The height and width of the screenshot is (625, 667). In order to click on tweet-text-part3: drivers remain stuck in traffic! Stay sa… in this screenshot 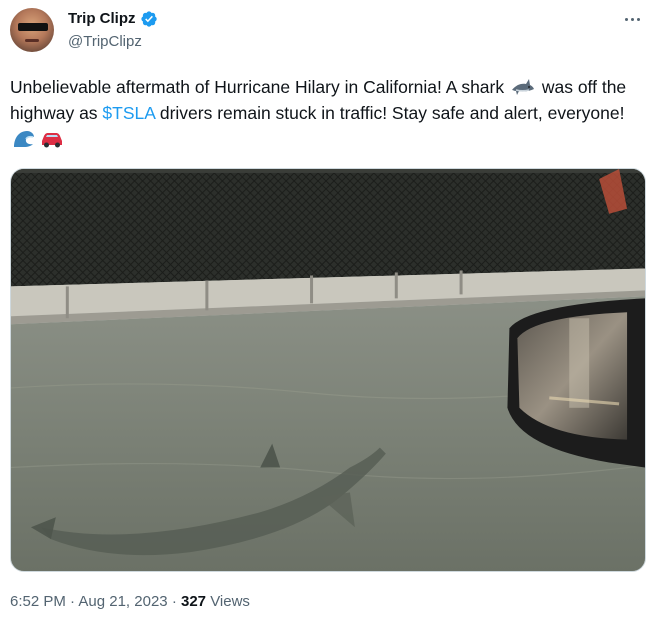, I will do `click(389, 113)`.